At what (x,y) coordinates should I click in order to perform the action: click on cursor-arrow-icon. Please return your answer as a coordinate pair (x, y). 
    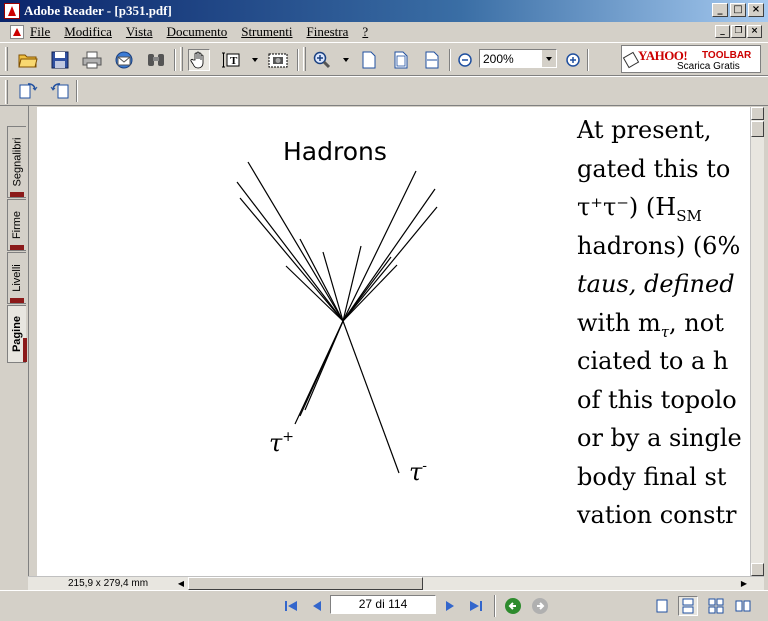
    Looking at the image, I should click on (631, 60).